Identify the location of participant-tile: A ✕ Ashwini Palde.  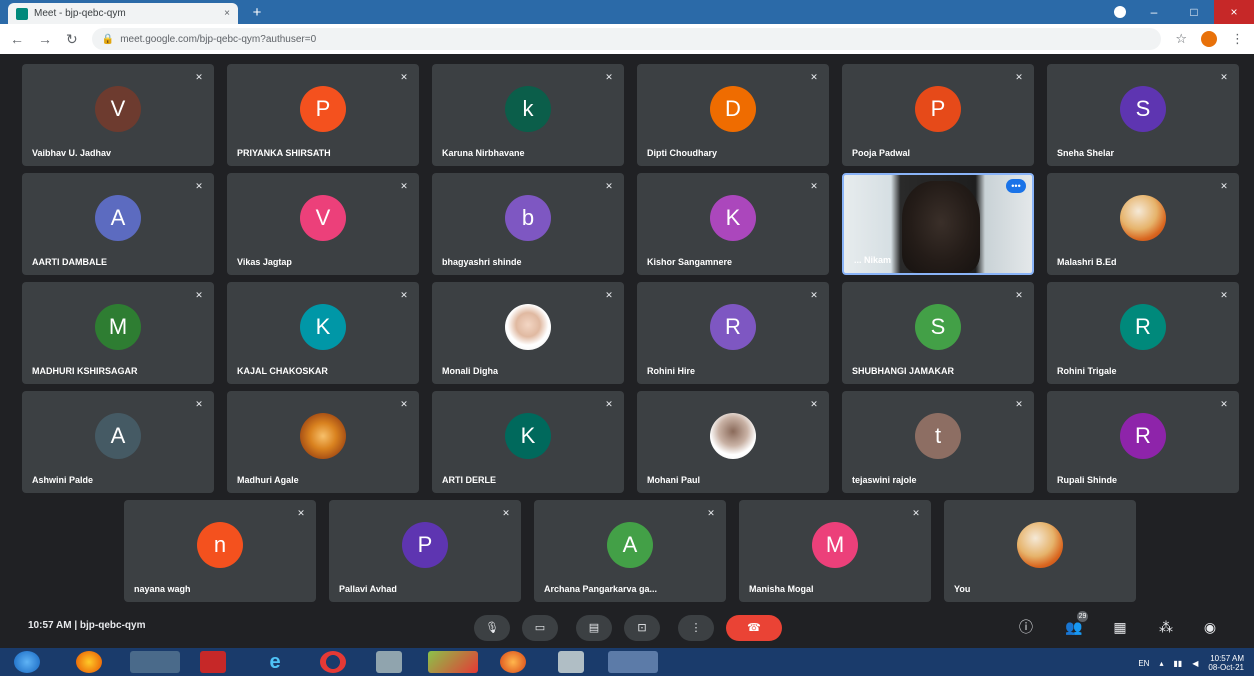
(118, 442).